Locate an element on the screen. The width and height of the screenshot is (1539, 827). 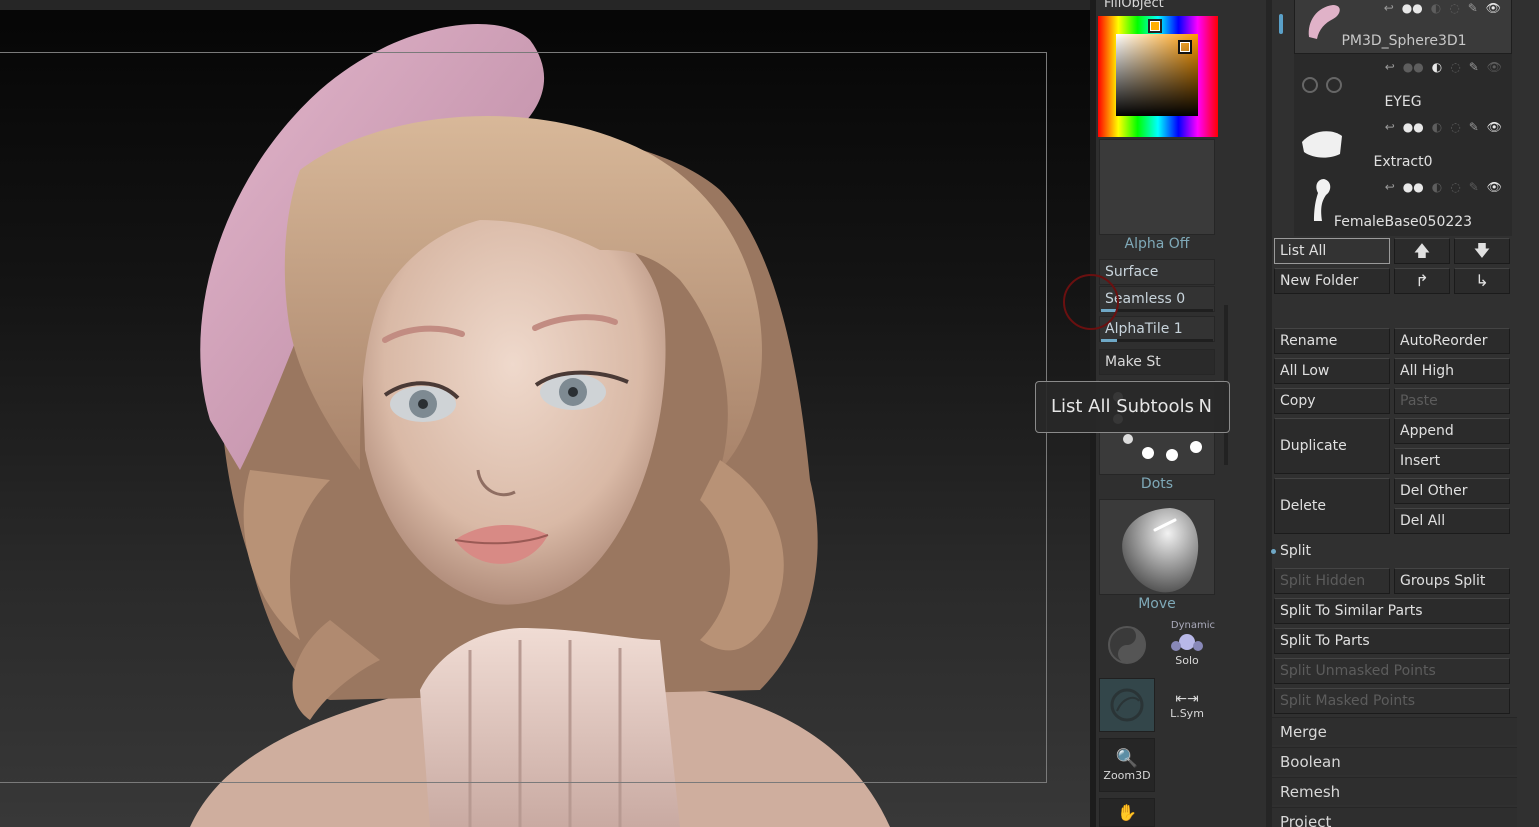
hand-icon: ✋ is located at coordinates (1127, 812).